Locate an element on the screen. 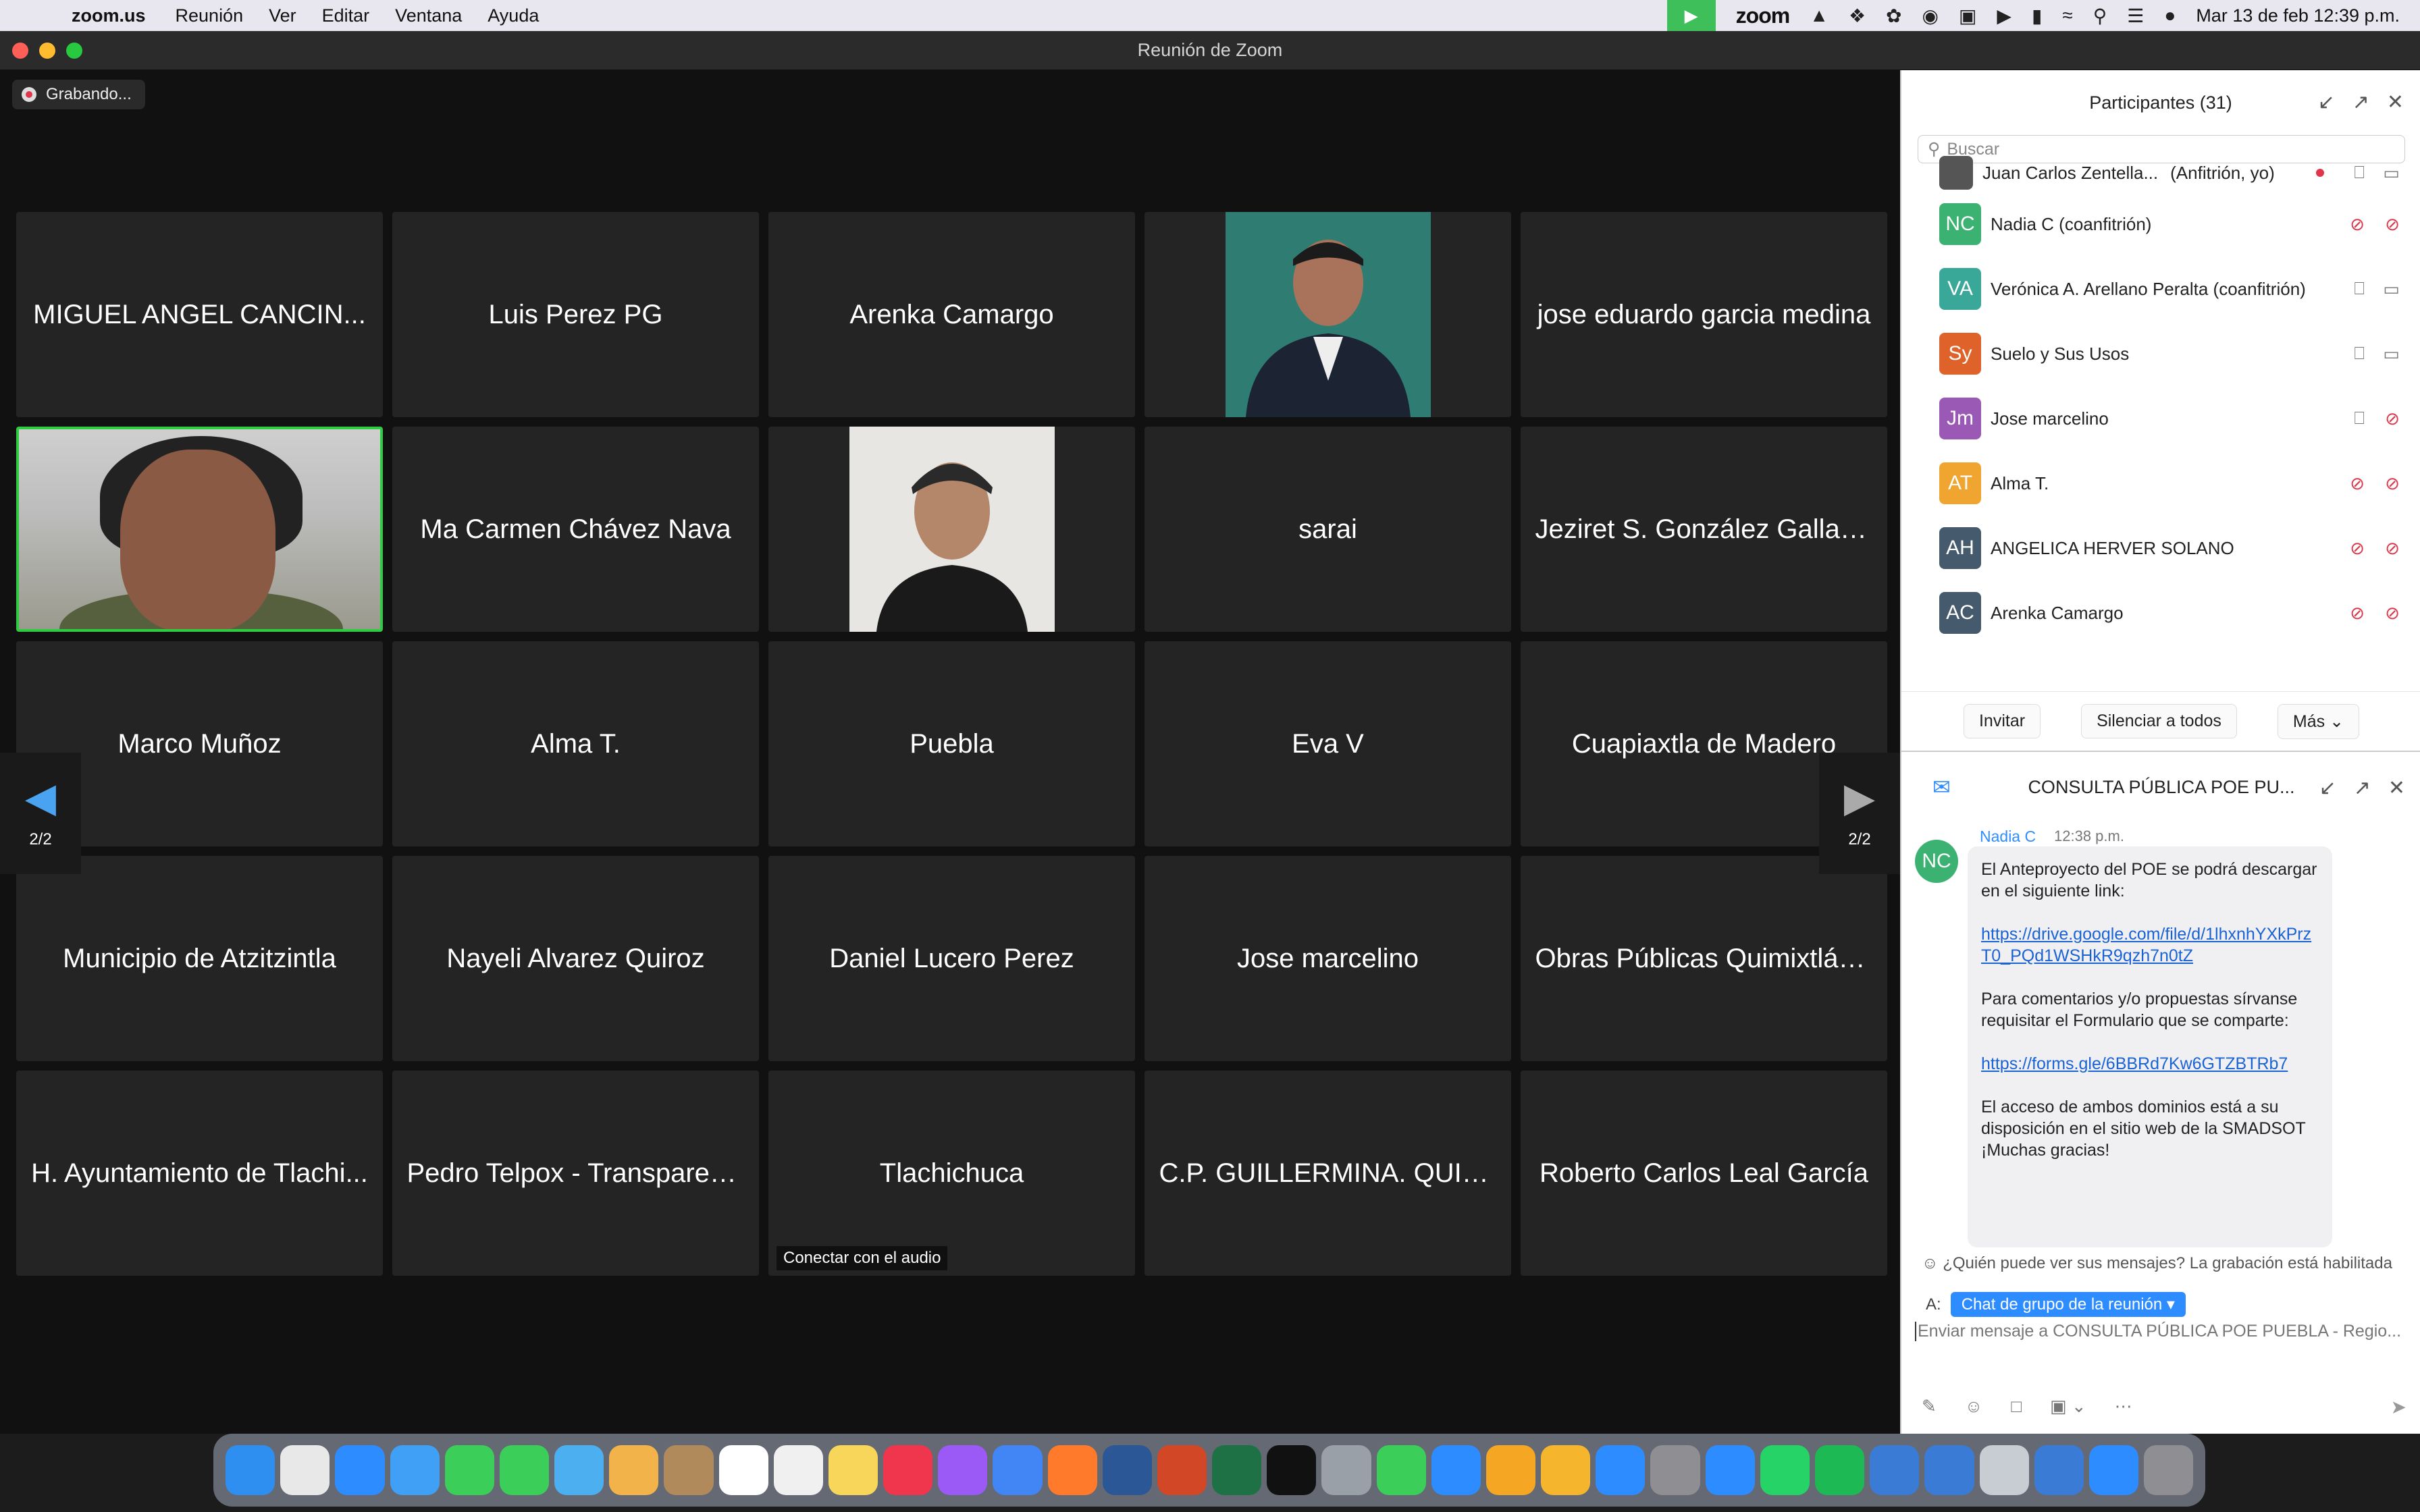 This screenshot has height=1512, width=2420. send-icon: ➤ is located at coordinates (2398, 1407).